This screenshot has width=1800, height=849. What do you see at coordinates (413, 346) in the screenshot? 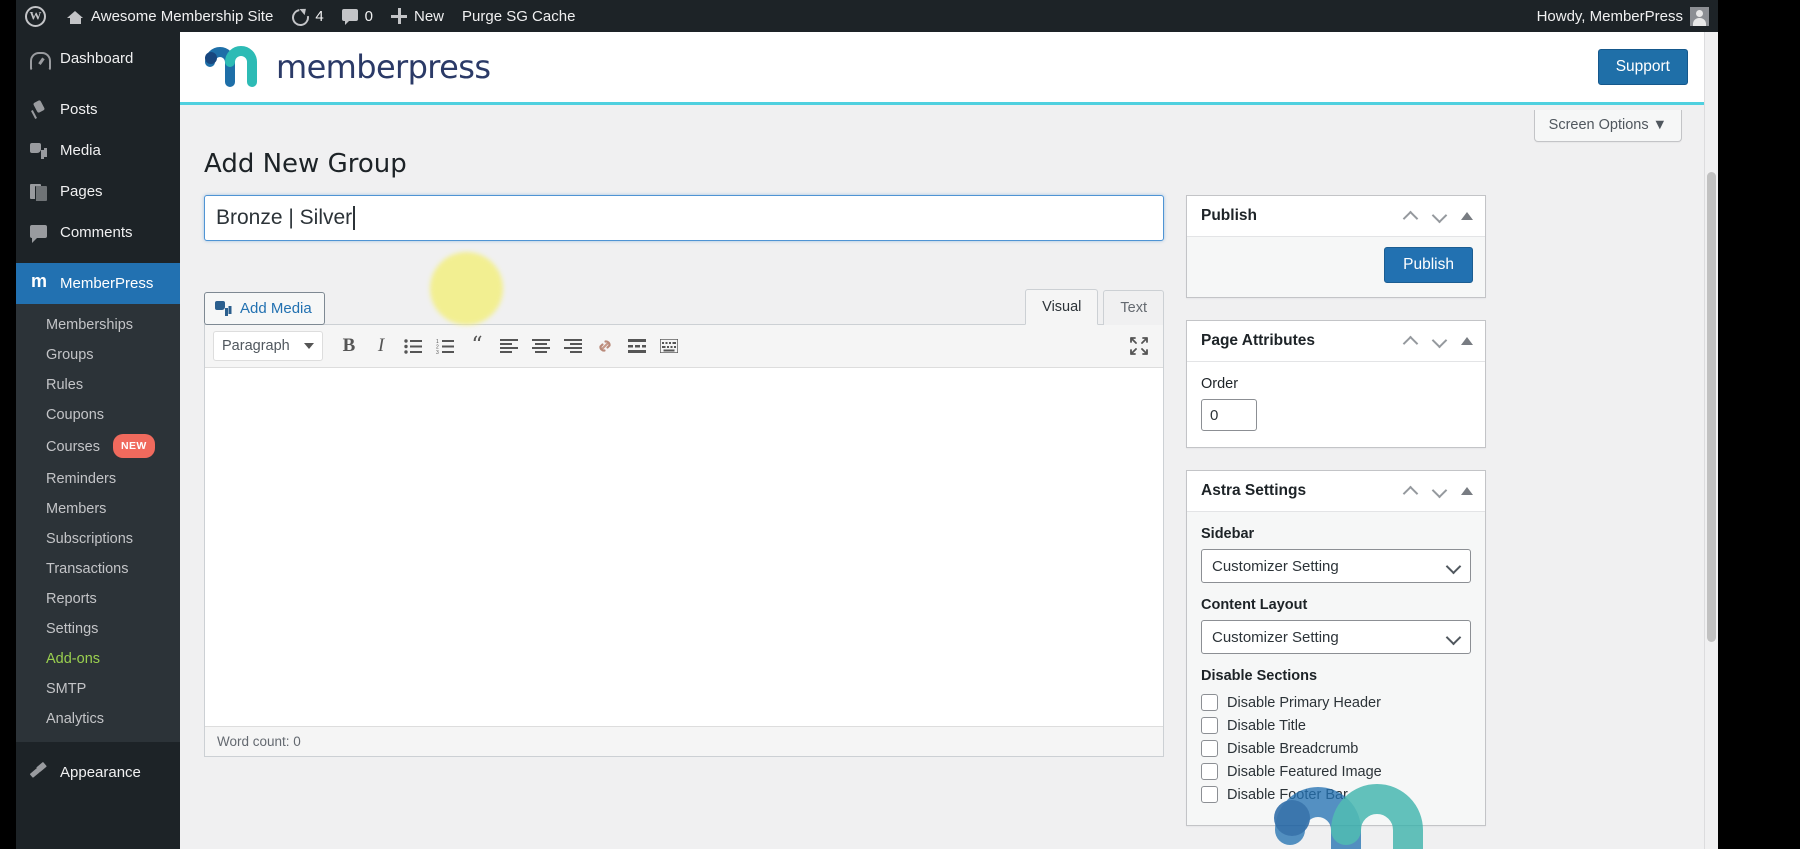
I see `bulleted-list-button` at bounding box center [413, 346].